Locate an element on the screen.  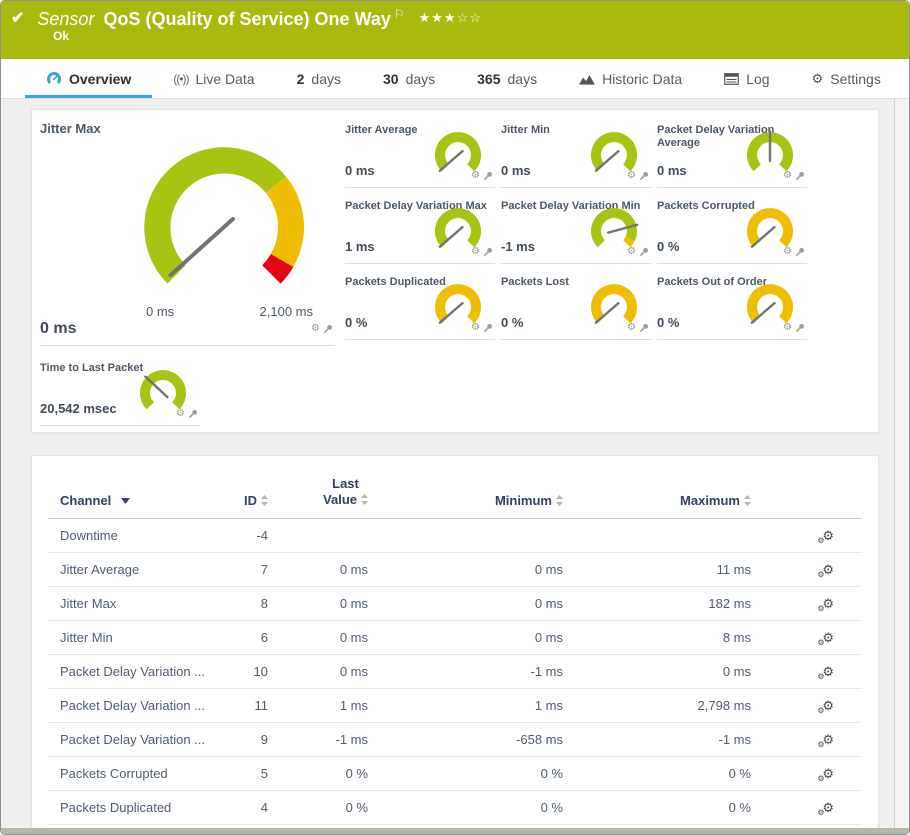
column-header-id: ID is located at coordinates (240, 500).